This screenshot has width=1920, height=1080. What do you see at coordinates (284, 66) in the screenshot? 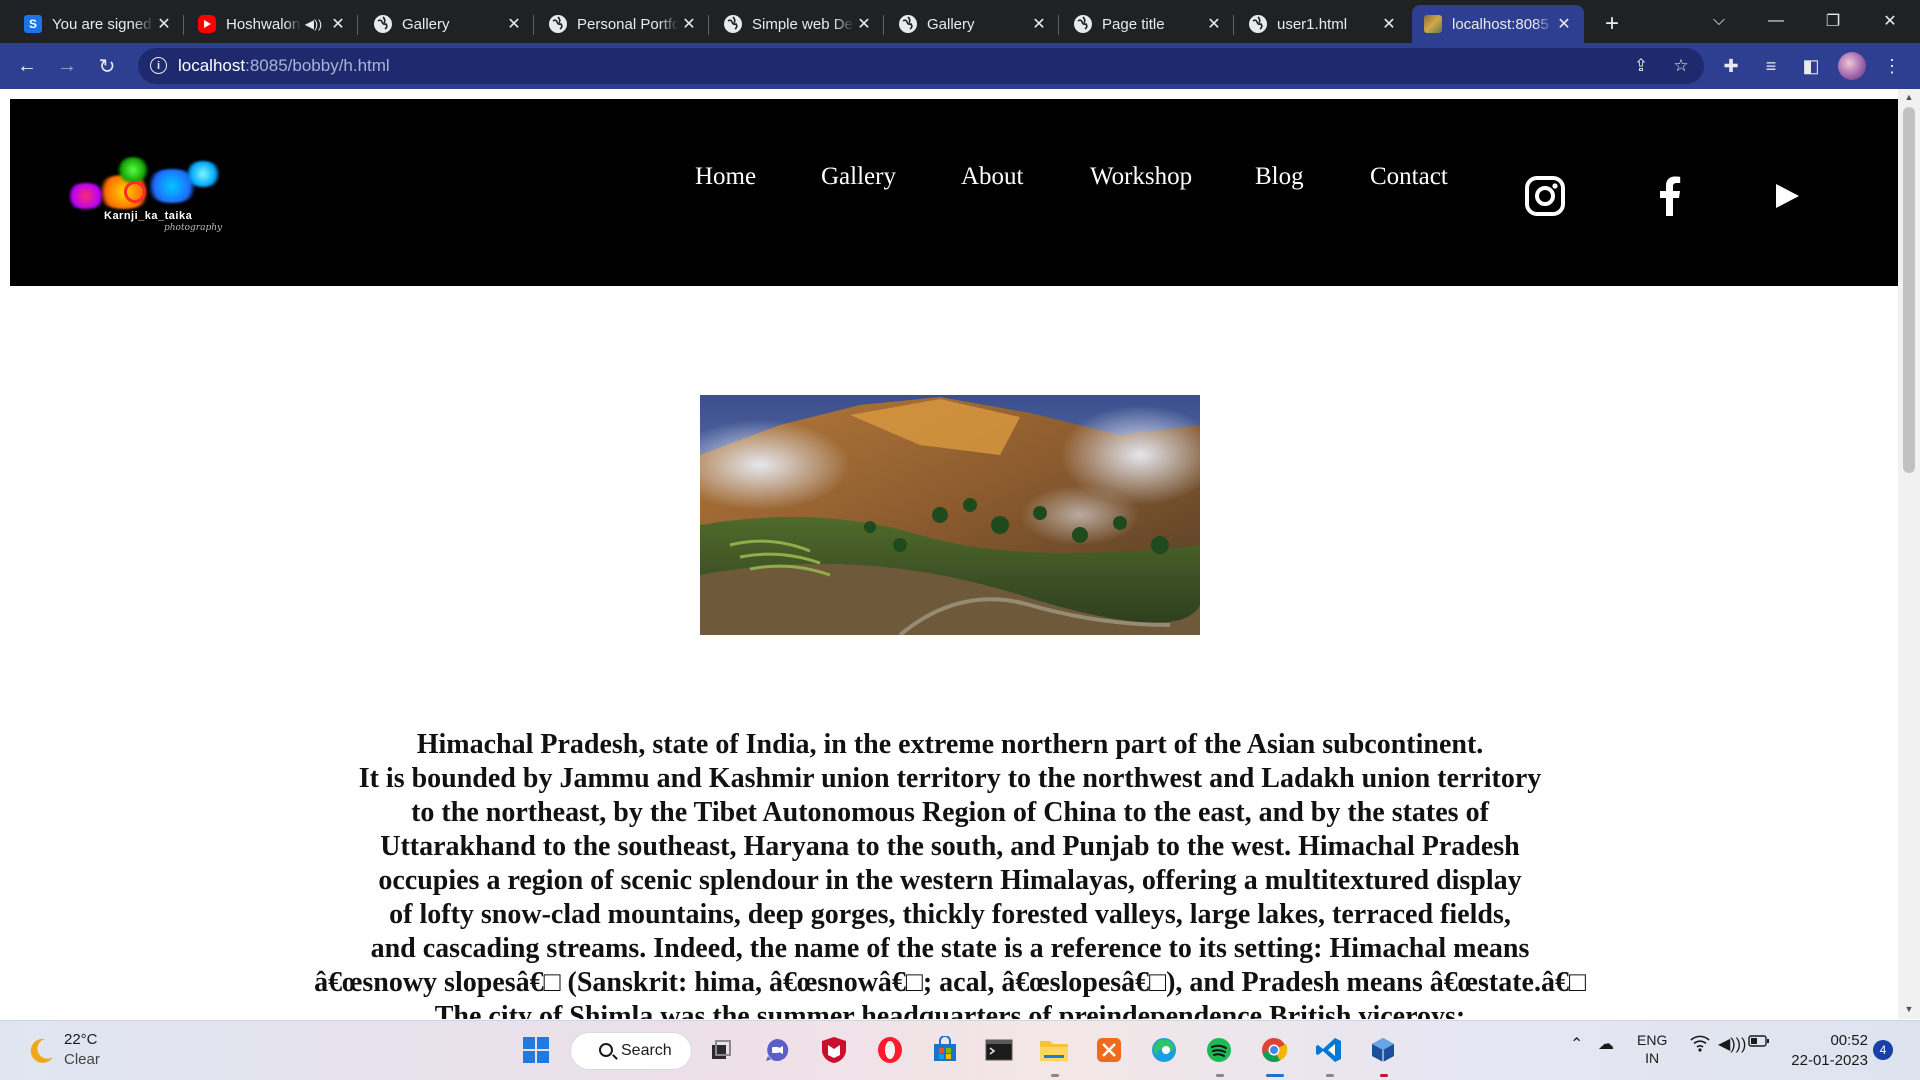
I see `url-text: localhost:8085/bobby/h.html` at bounding box center [284, 66].